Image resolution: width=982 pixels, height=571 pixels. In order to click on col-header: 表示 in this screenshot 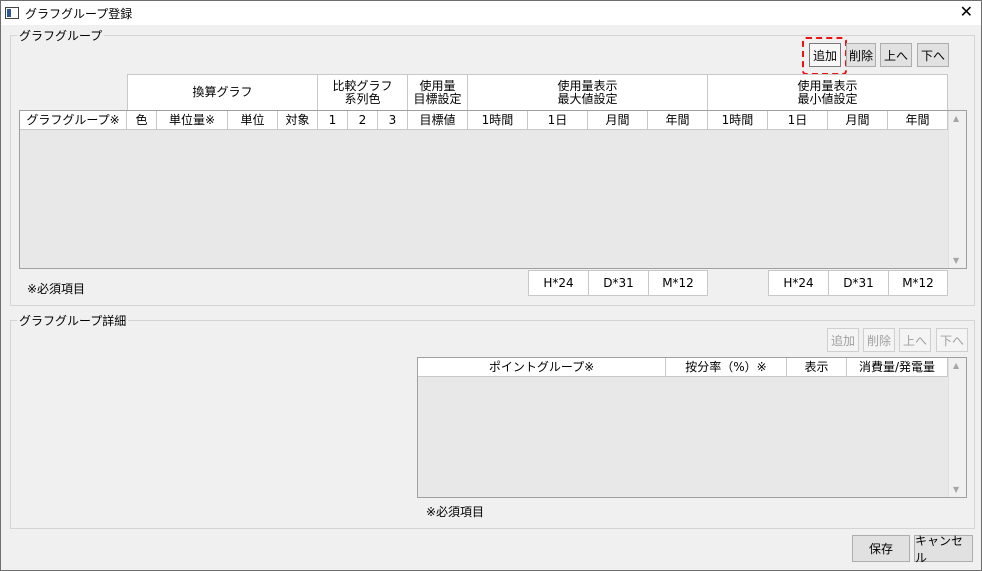, I will do `click(817, 367)`.